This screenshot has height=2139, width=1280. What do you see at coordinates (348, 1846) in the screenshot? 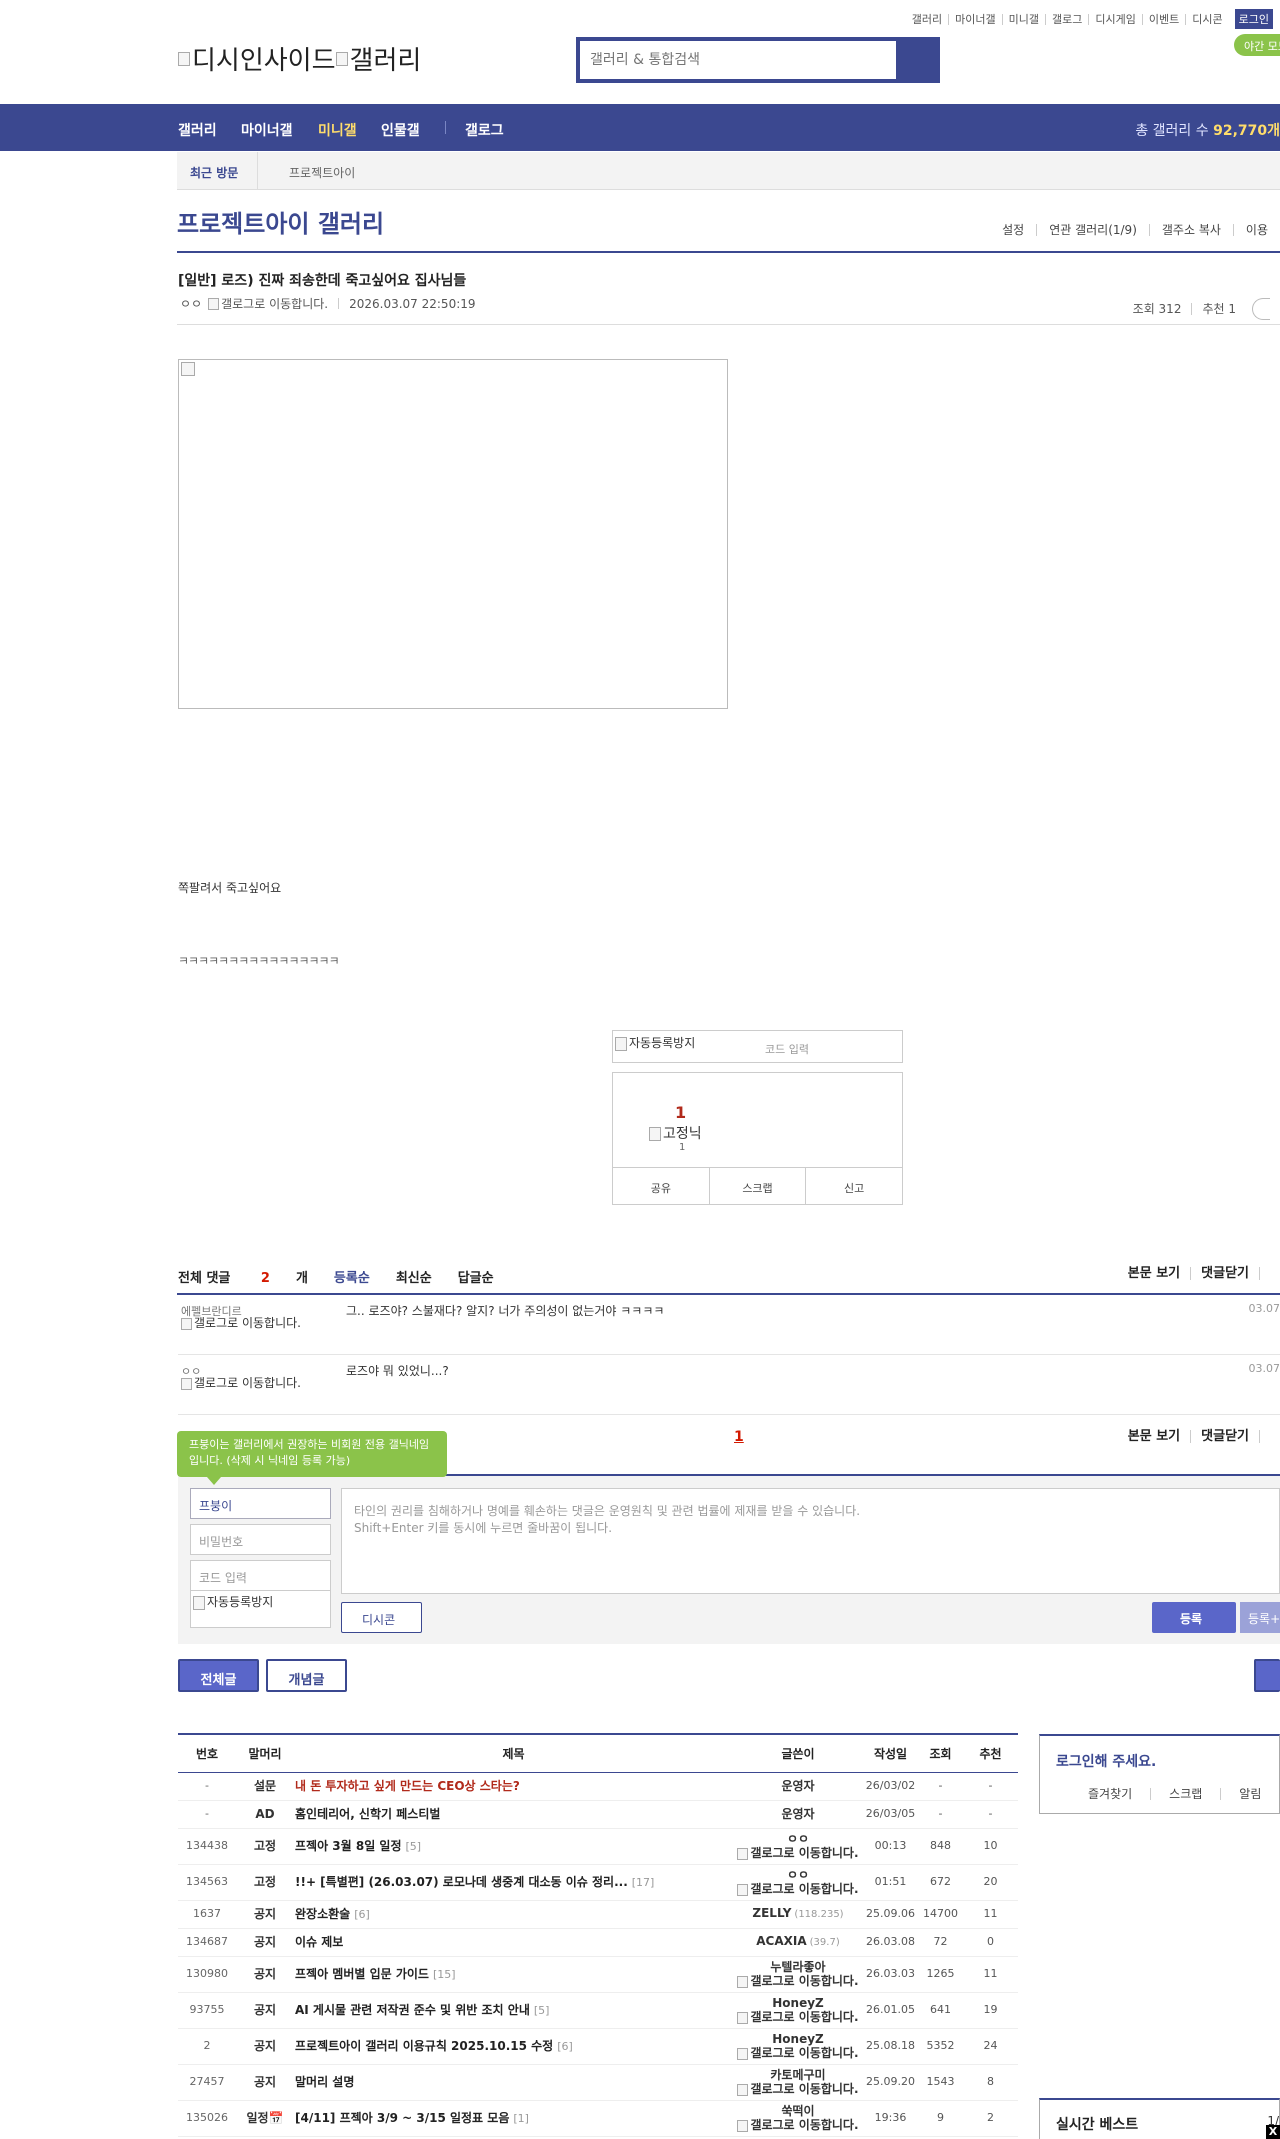
I see `post-title-link: 프젝아 3월 8일 일정` at bounding box center [348, 1846].